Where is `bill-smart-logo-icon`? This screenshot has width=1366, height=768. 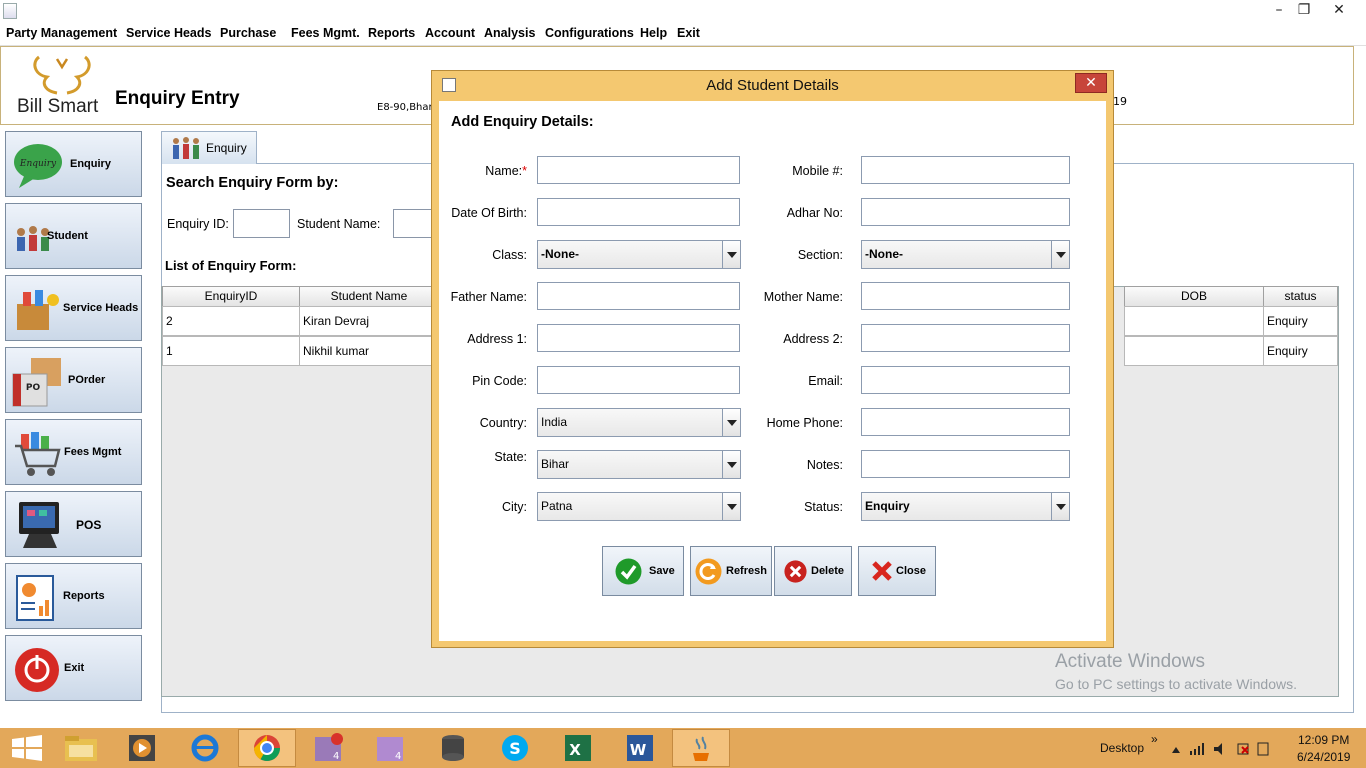 bill-smart-logo-icon is located at coordinates (62, 75).